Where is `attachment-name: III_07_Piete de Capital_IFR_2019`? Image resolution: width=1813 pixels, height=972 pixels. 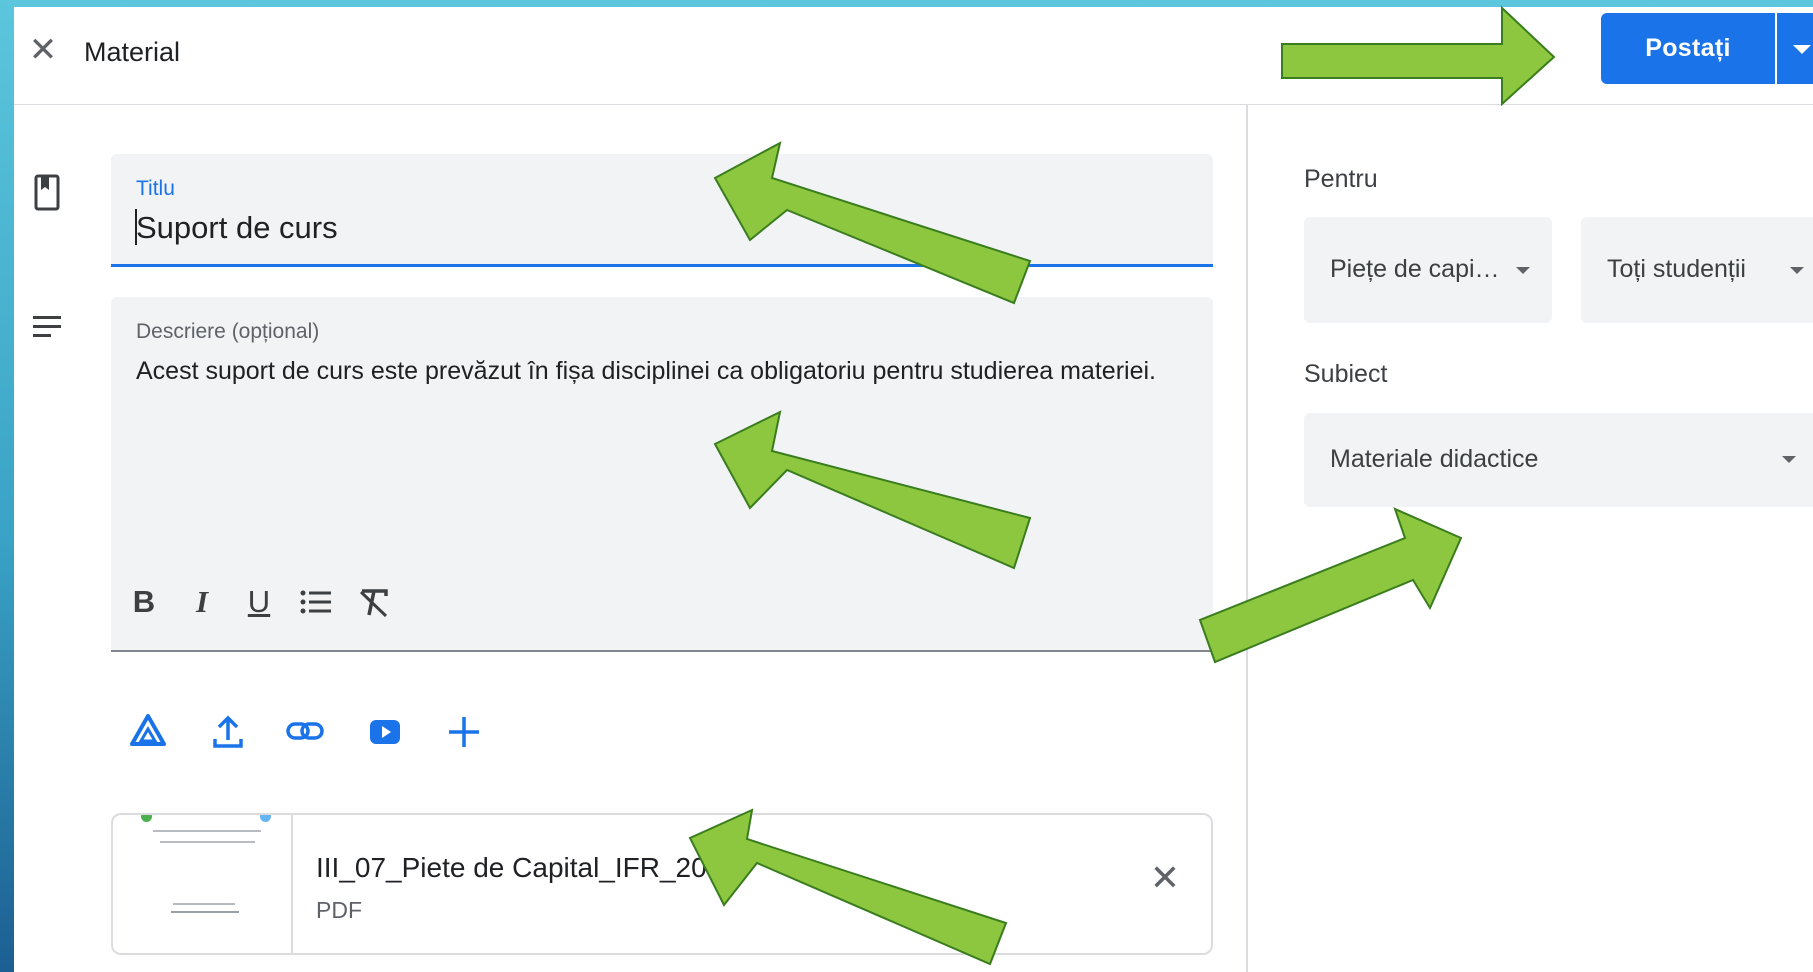
attachment-name: III_07_Piete de Capital_IFR_2019 is located at coordinates (527, 867).